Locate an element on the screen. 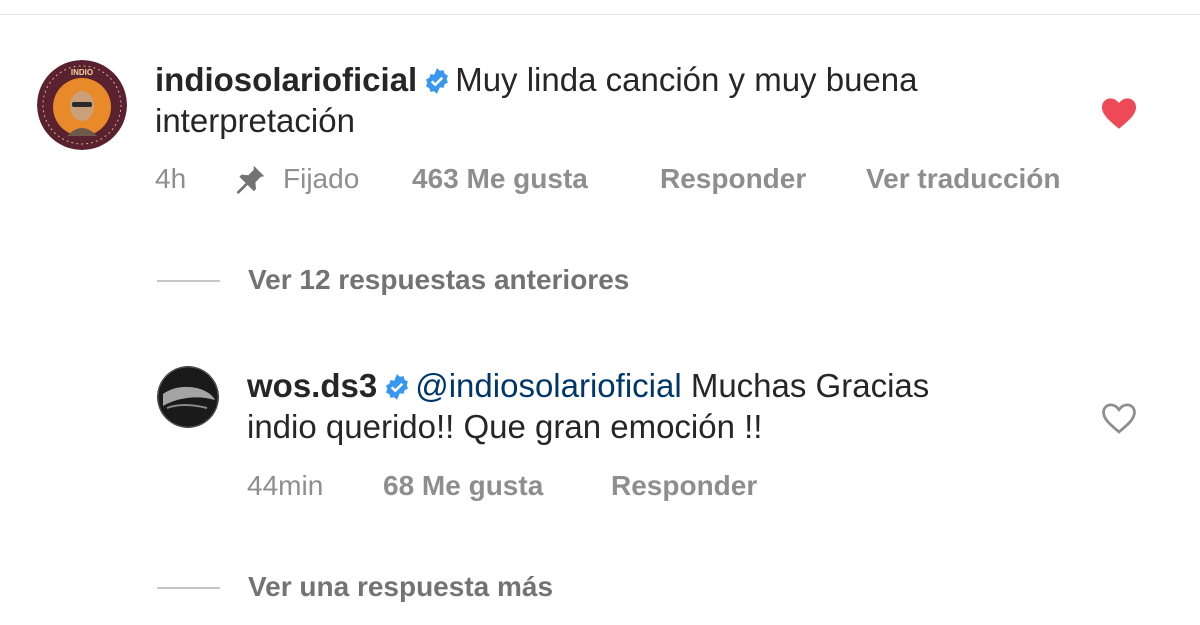 Image resolution: width=1200 pixels, height=625 pixels. comment-likes: 463 Me gusta is located at coordinates (500, 179).